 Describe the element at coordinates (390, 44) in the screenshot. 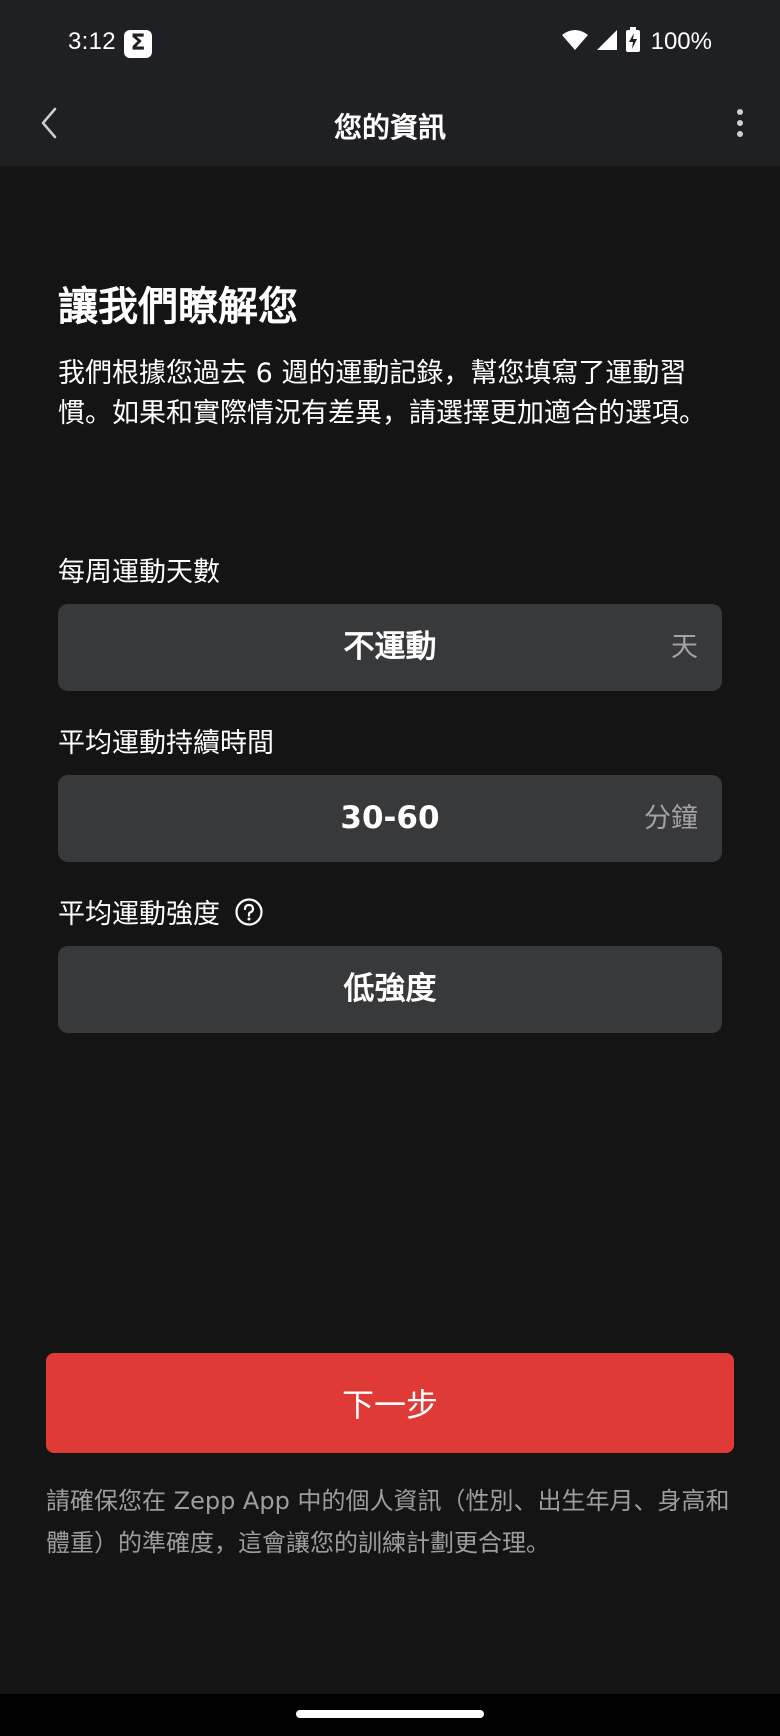

I see `status-bar: 3:12 Σ 100%` at that location.